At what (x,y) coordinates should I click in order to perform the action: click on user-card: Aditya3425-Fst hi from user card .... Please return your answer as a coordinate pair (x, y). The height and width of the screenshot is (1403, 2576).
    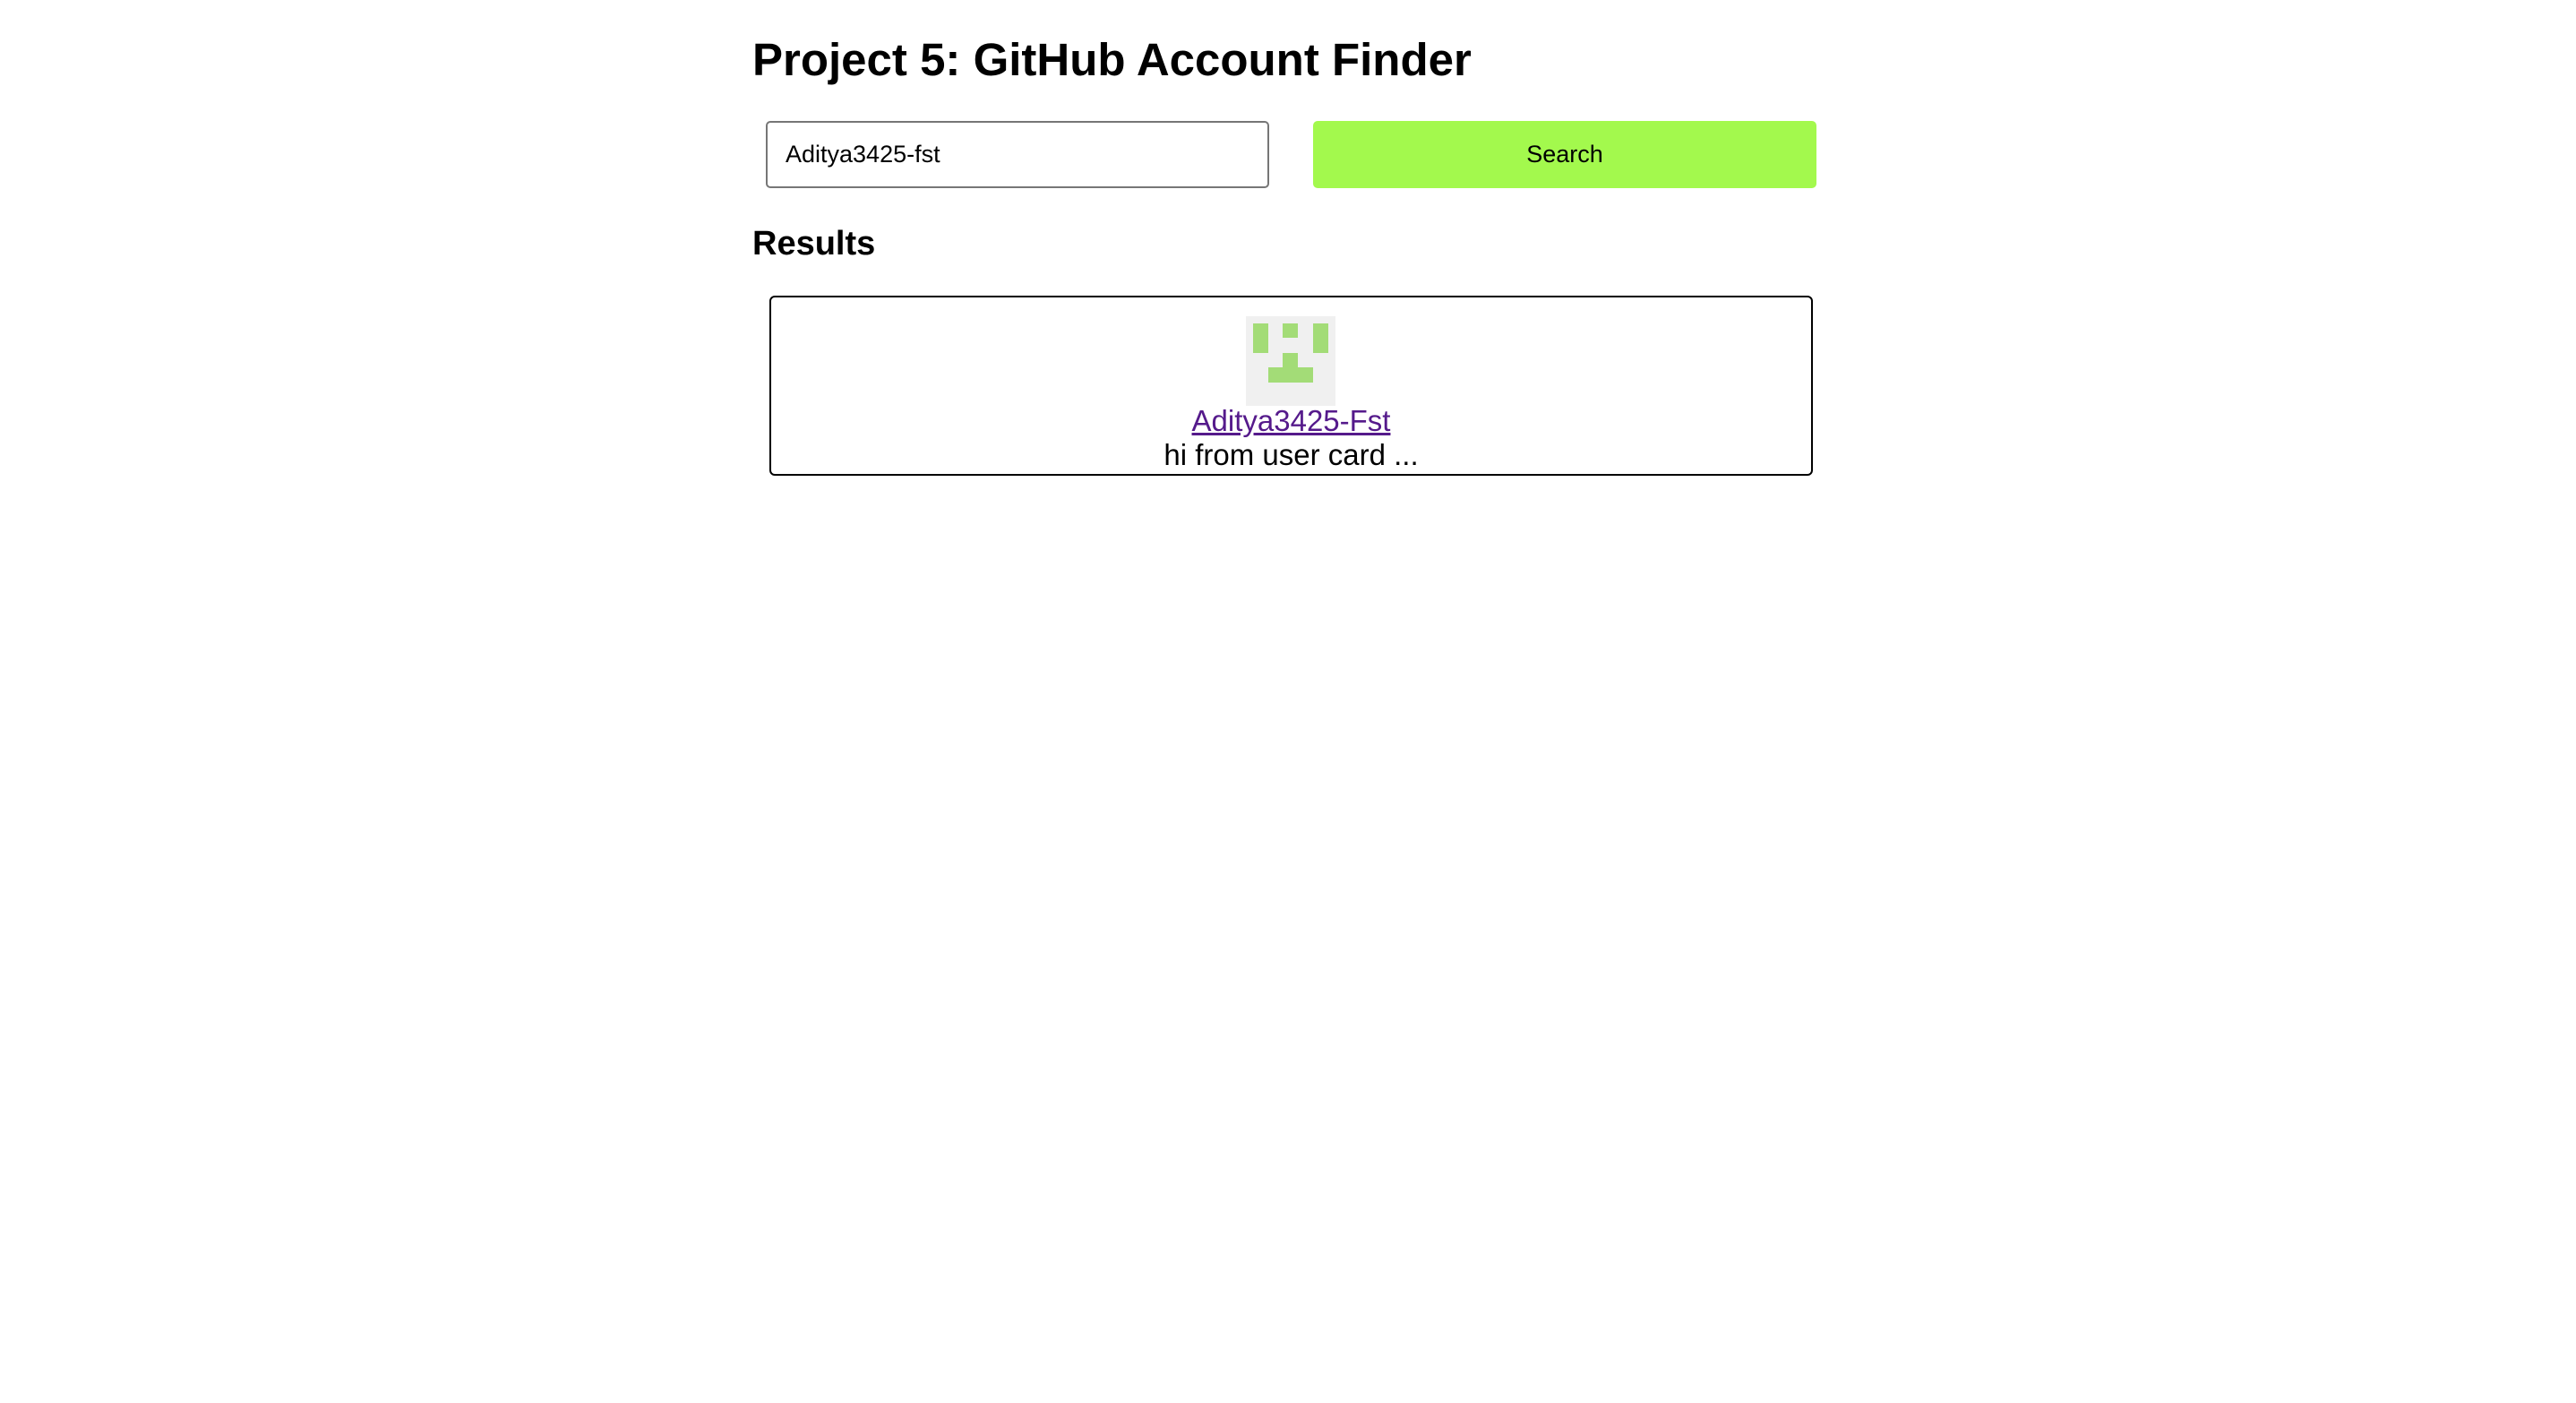
    Looking at the image, I should click on (1291, 386).